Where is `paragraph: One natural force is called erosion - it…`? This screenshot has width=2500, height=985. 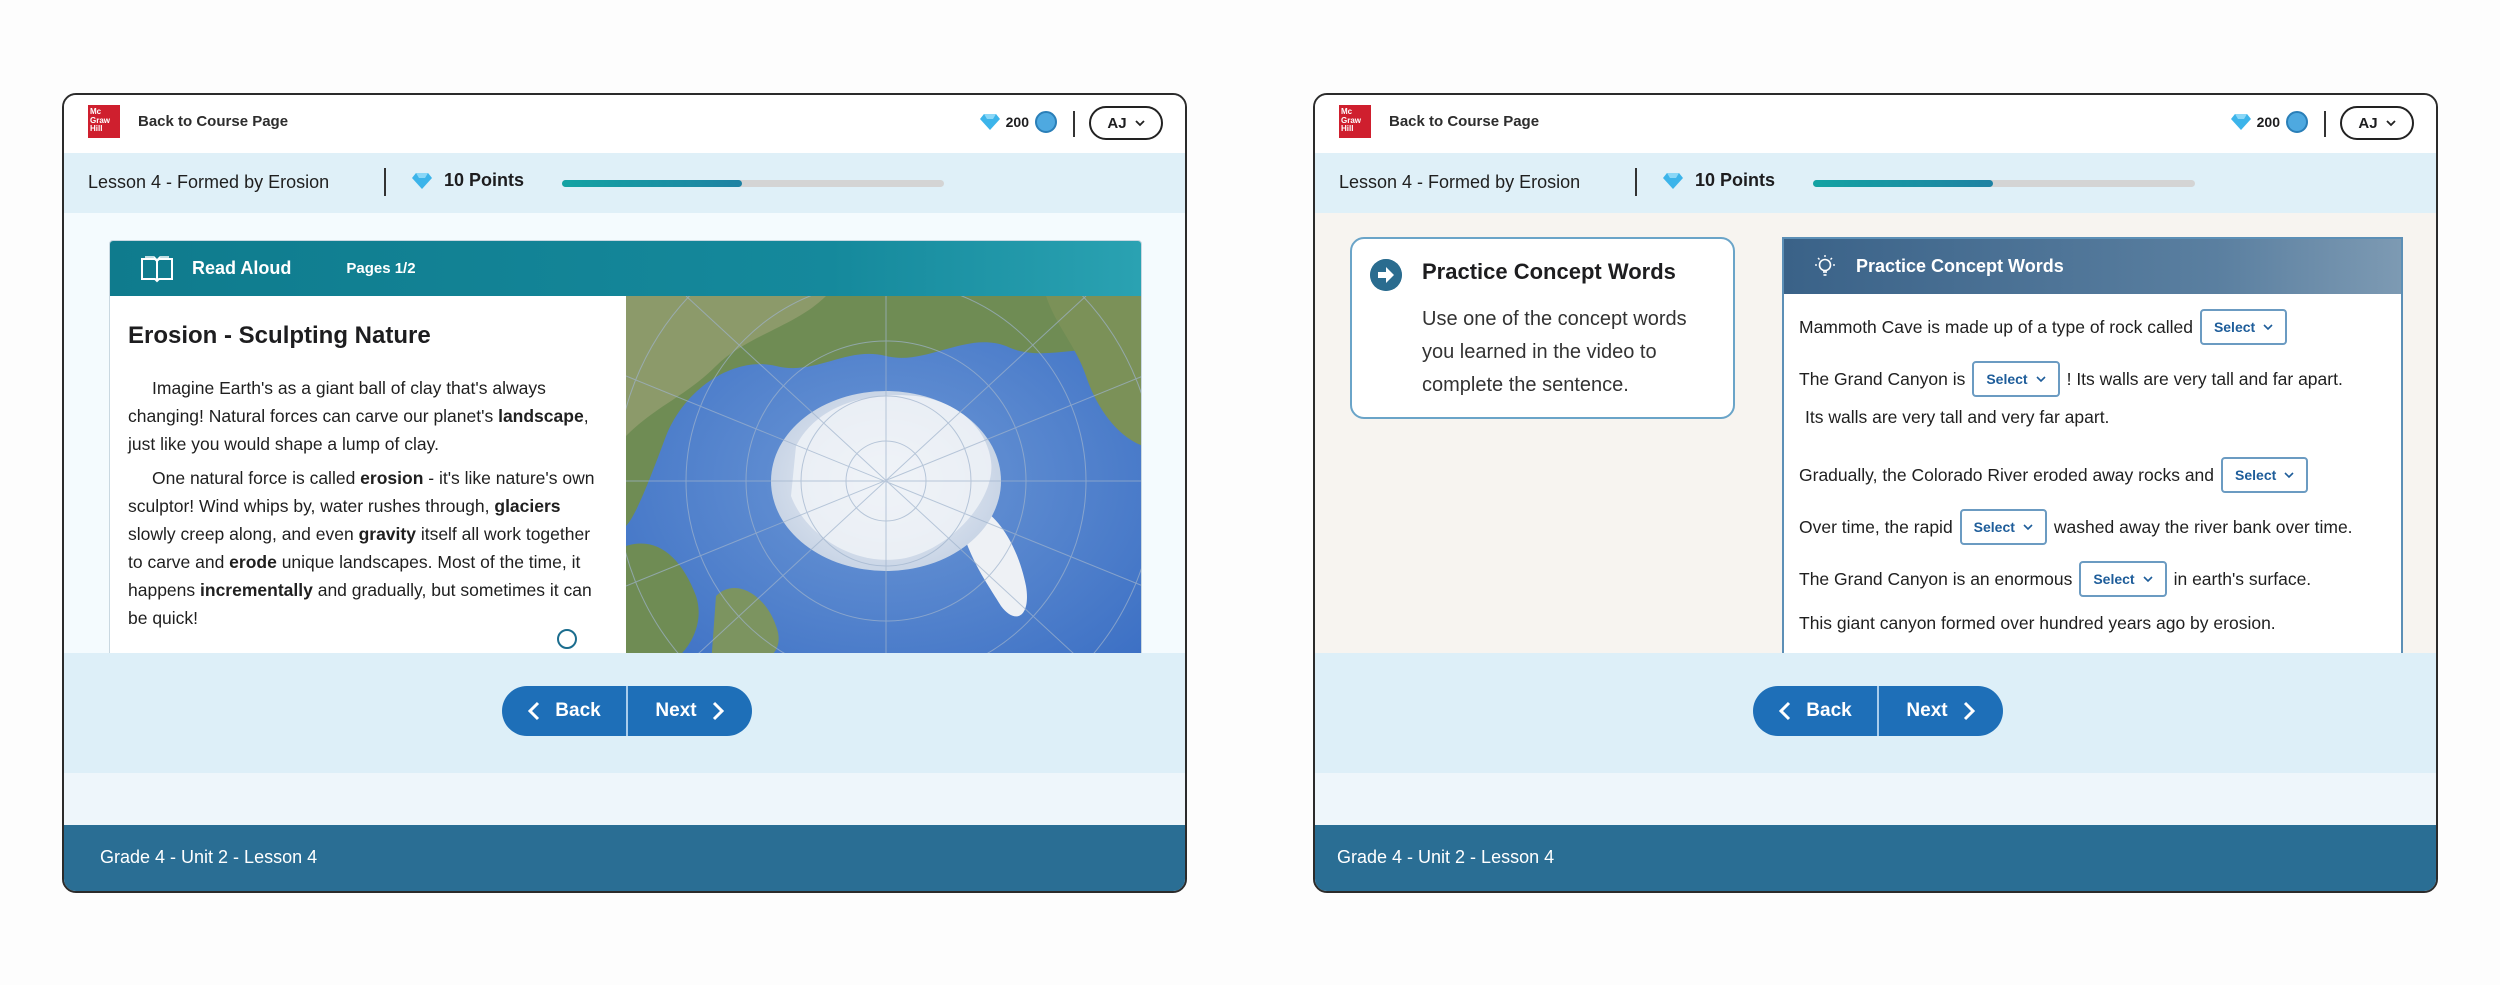
paragraph: One natural force is called erosion - it… is located at coordinates (361, 548).